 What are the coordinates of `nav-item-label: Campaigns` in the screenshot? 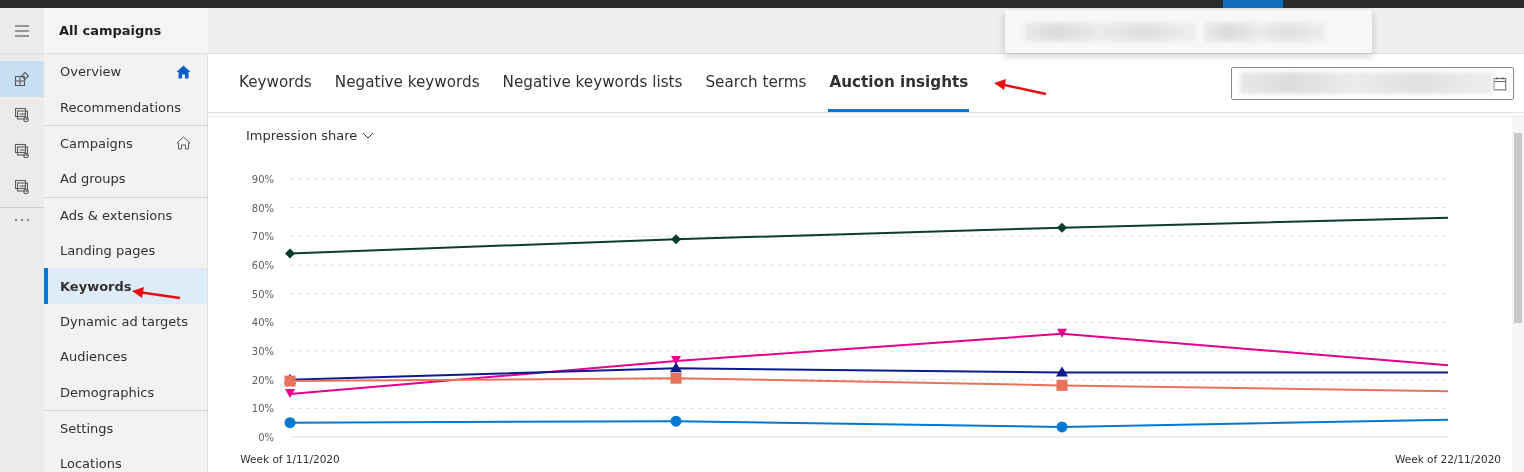 It's located at (96, 143).